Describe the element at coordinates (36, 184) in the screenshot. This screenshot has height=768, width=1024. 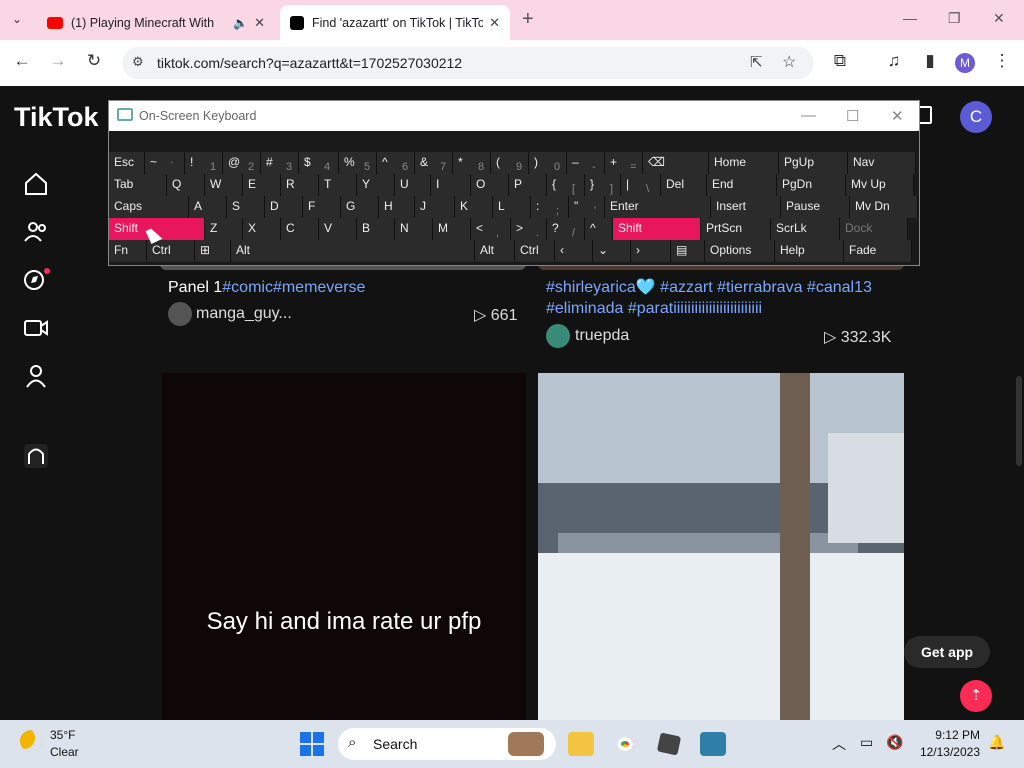
I see `home-icon` at that location.